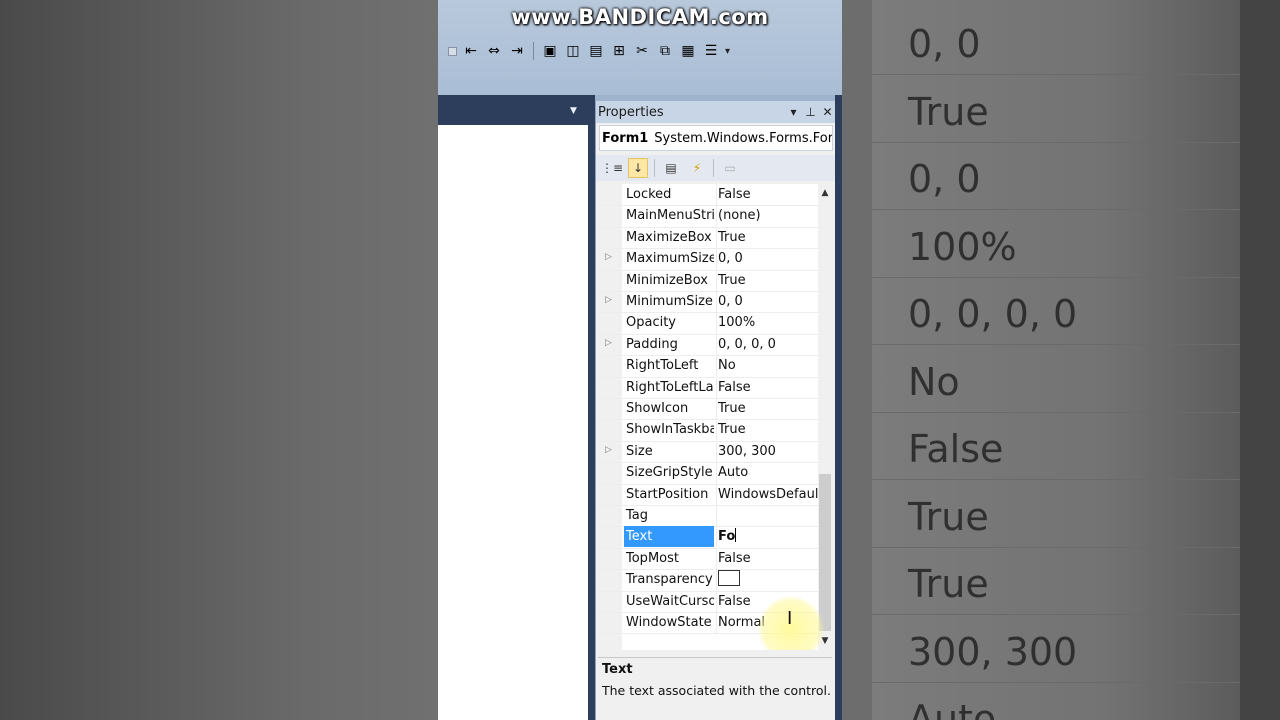  What do you see at coordinates (669, 344) in the screenshot?
I see `property-name: Padding` at bounding box center [669, 344].